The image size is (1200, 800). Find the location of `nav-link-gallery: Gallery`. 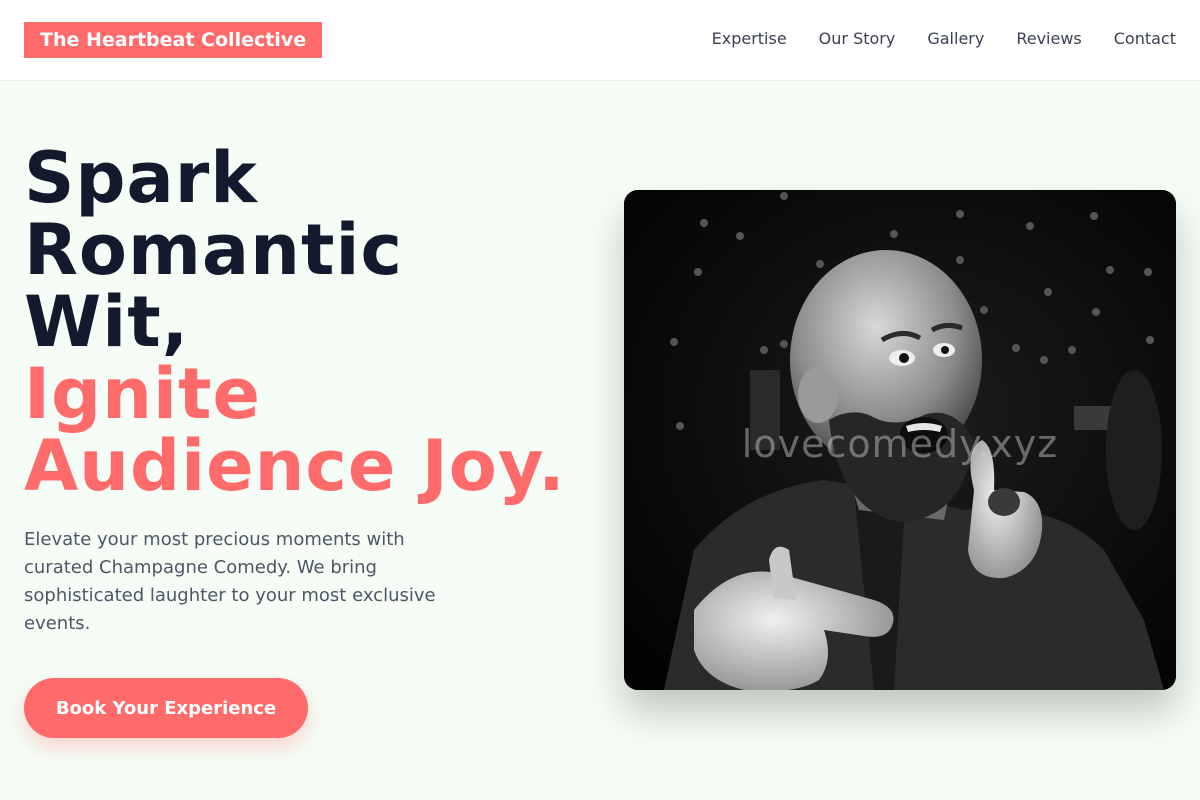

nav-link-gallery: Gallery is located at coordinates (955, 39).